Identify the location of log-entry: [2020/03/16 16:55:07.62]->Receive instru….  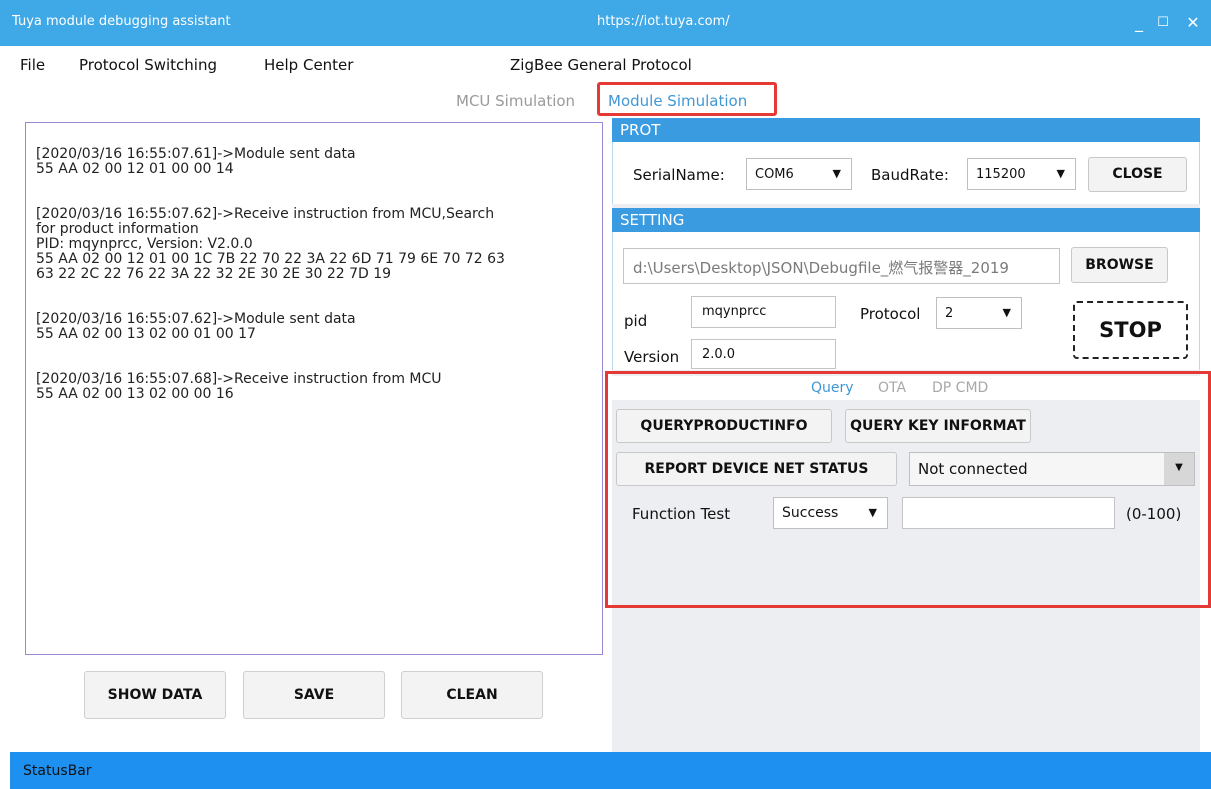
(270, 244).